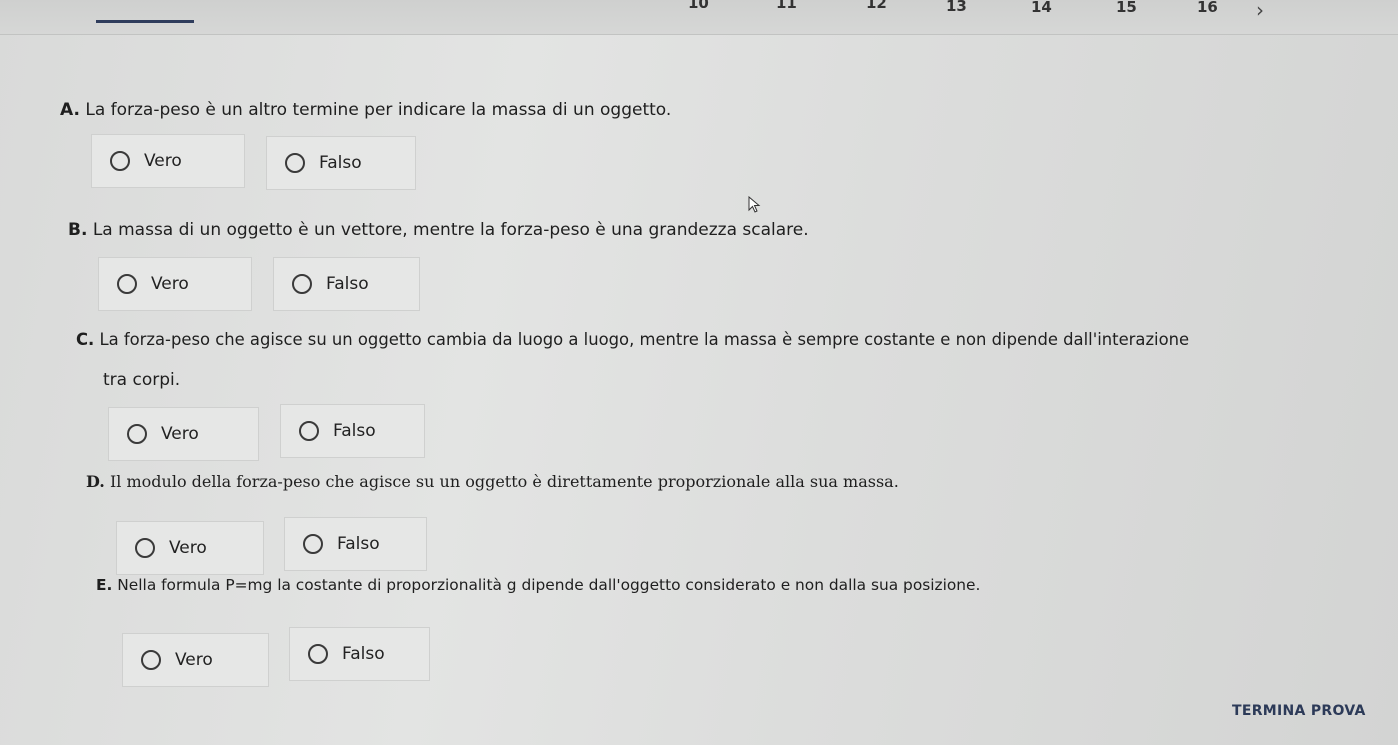 Image resolution: width=1398 pixels, height=745 pixels. I want to click on question-d-option-vero: Vero, so click(190, 548).